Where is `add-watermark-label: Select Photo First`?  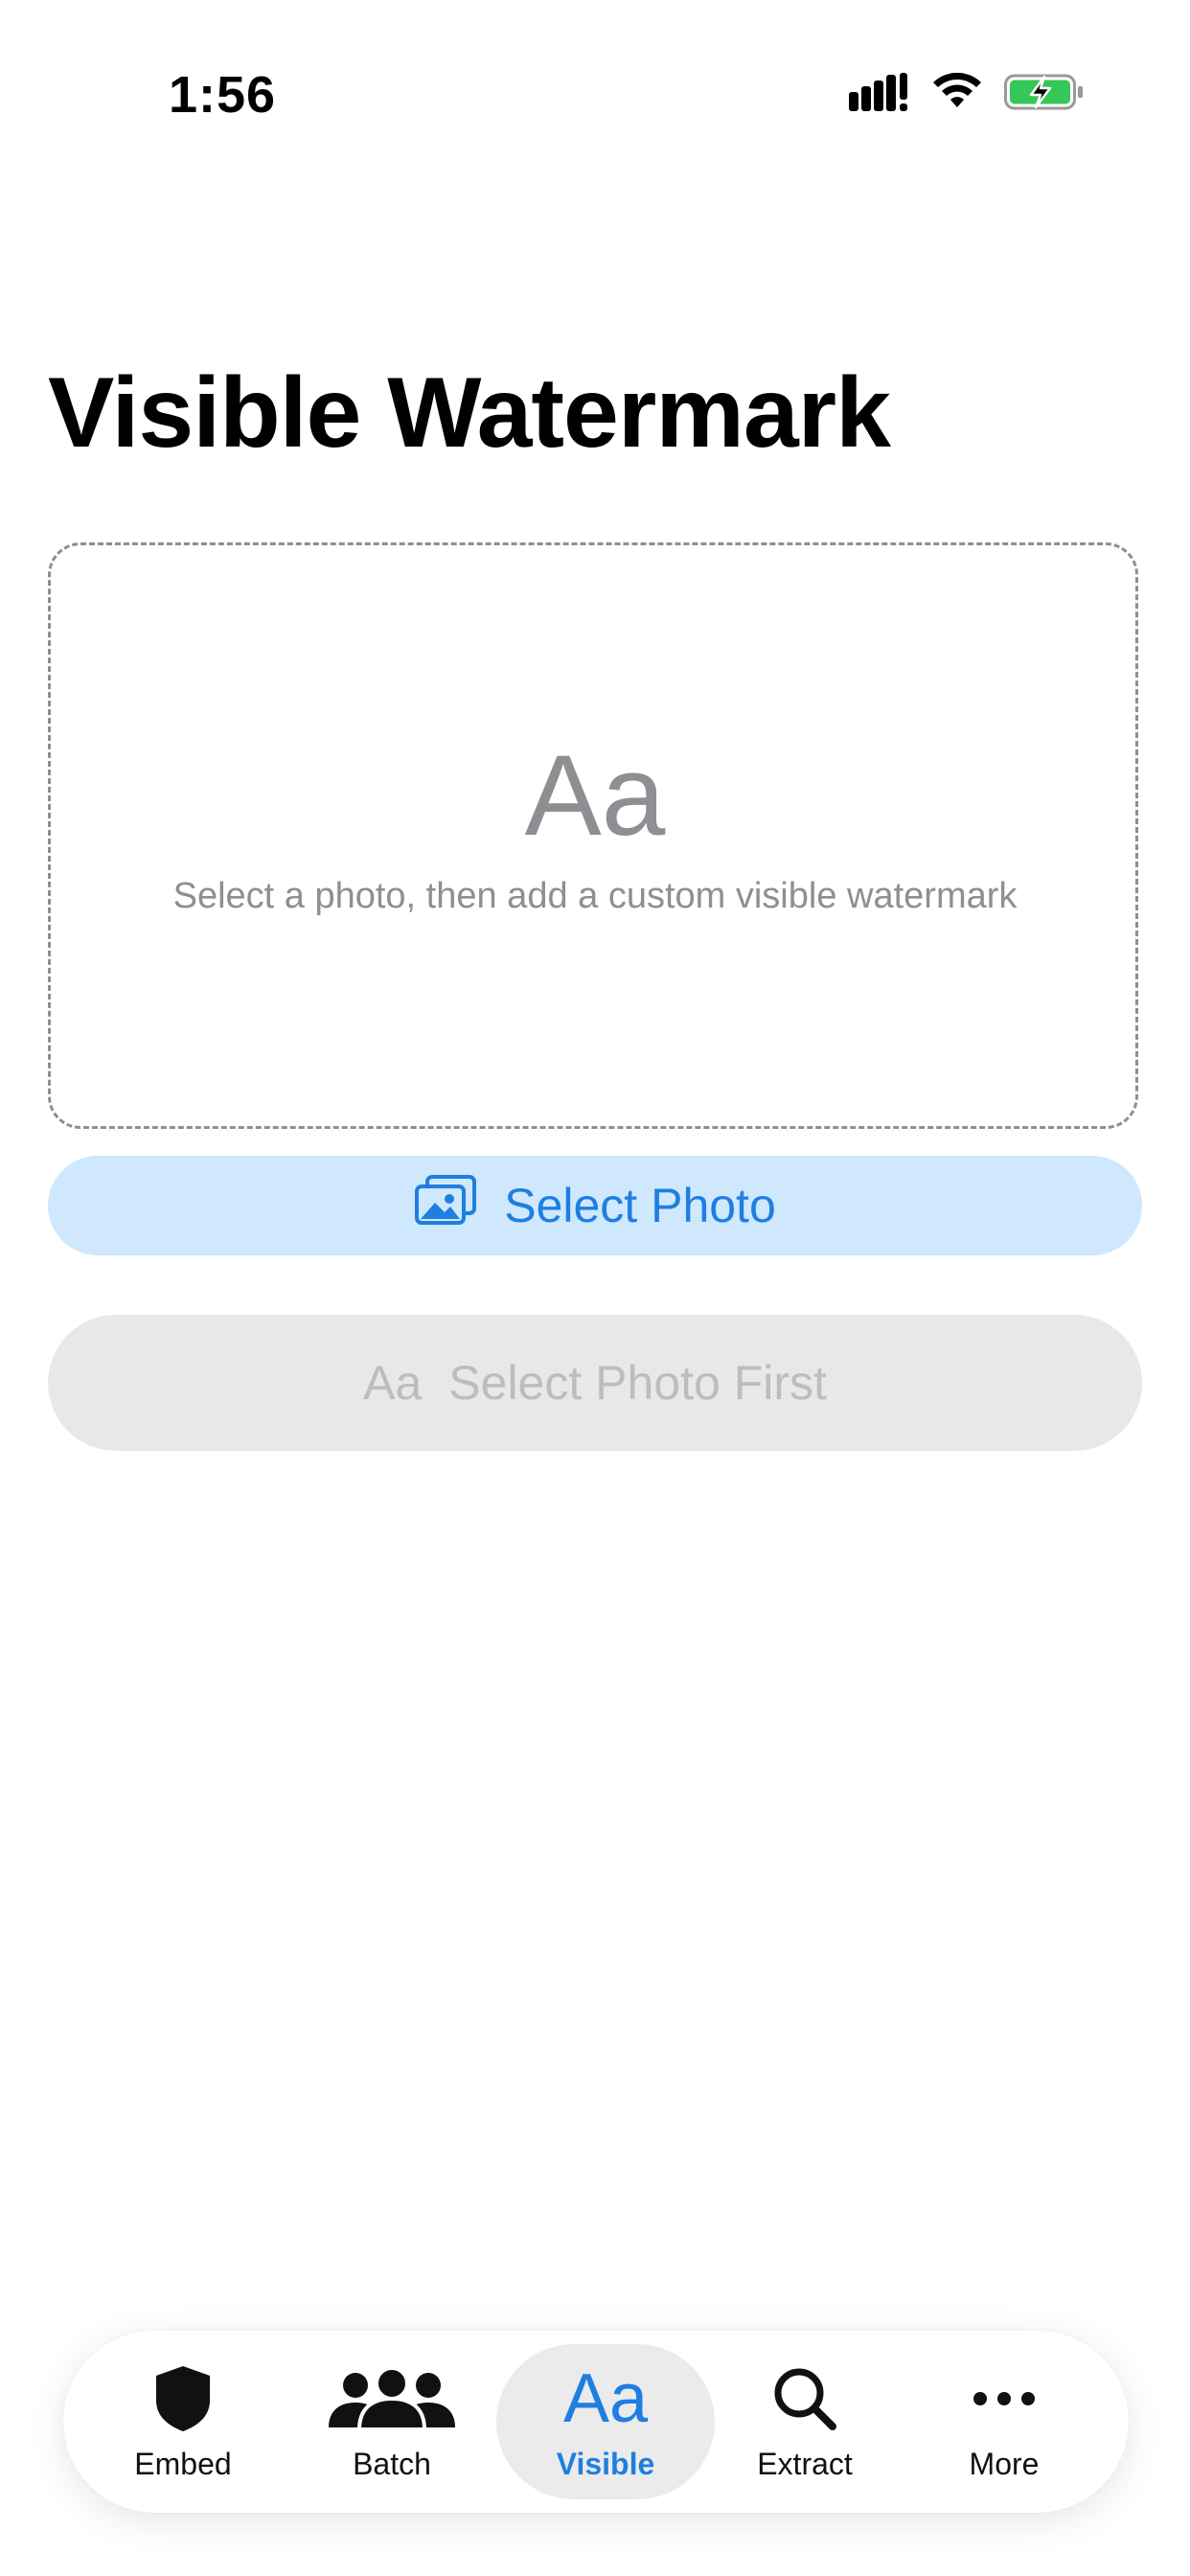 add-watermark-label: Select Photo First is located at coordinates (637, 1383).